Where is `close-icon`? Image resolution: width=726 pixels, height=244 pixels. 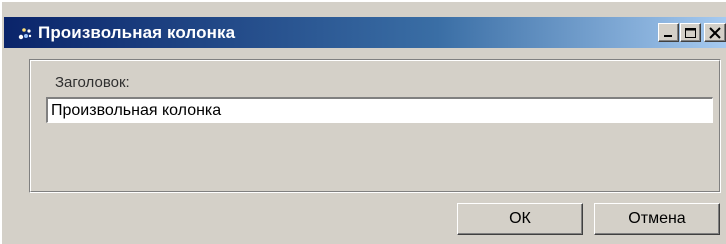
close-icon is located at coordinates (715, 33).